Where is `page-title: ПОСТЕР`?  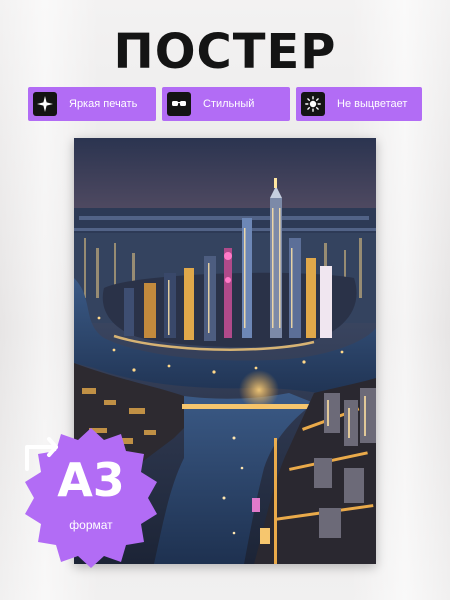
page-title: ПОСТЕР is located at coordinates (225, 52).